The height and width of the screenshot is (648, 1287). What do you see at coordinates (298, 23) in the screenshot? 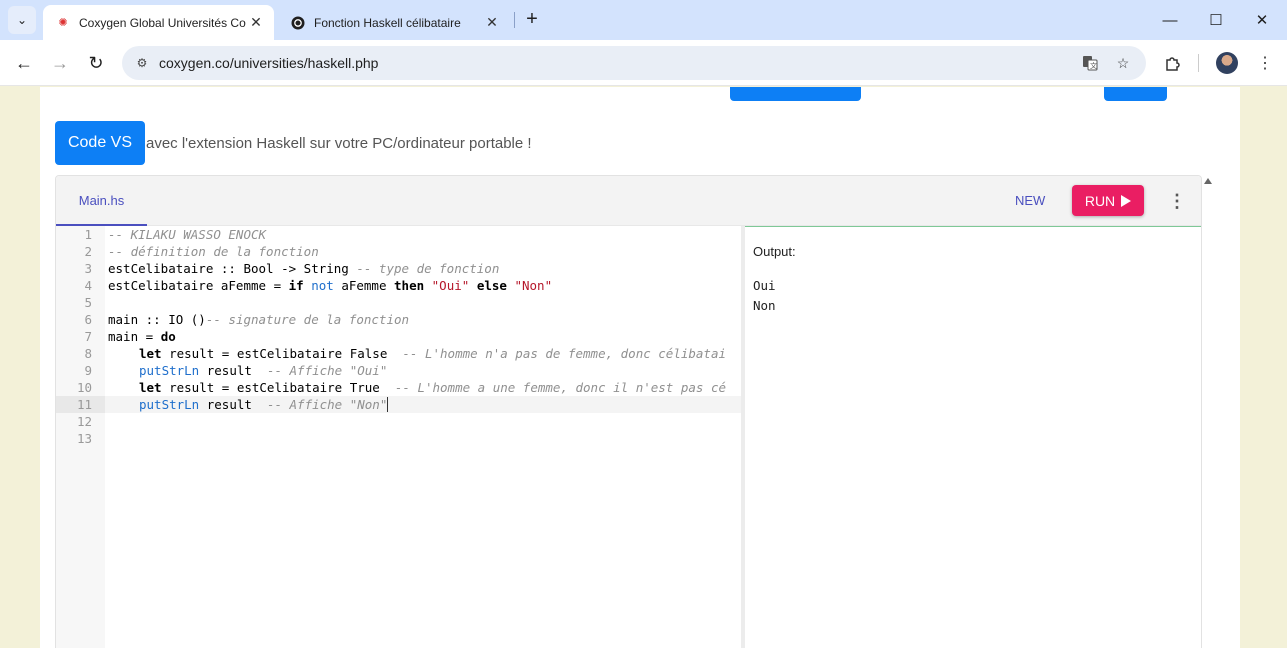
I see `chatgpt-favicon-icon` at bounding box center [298, 23].